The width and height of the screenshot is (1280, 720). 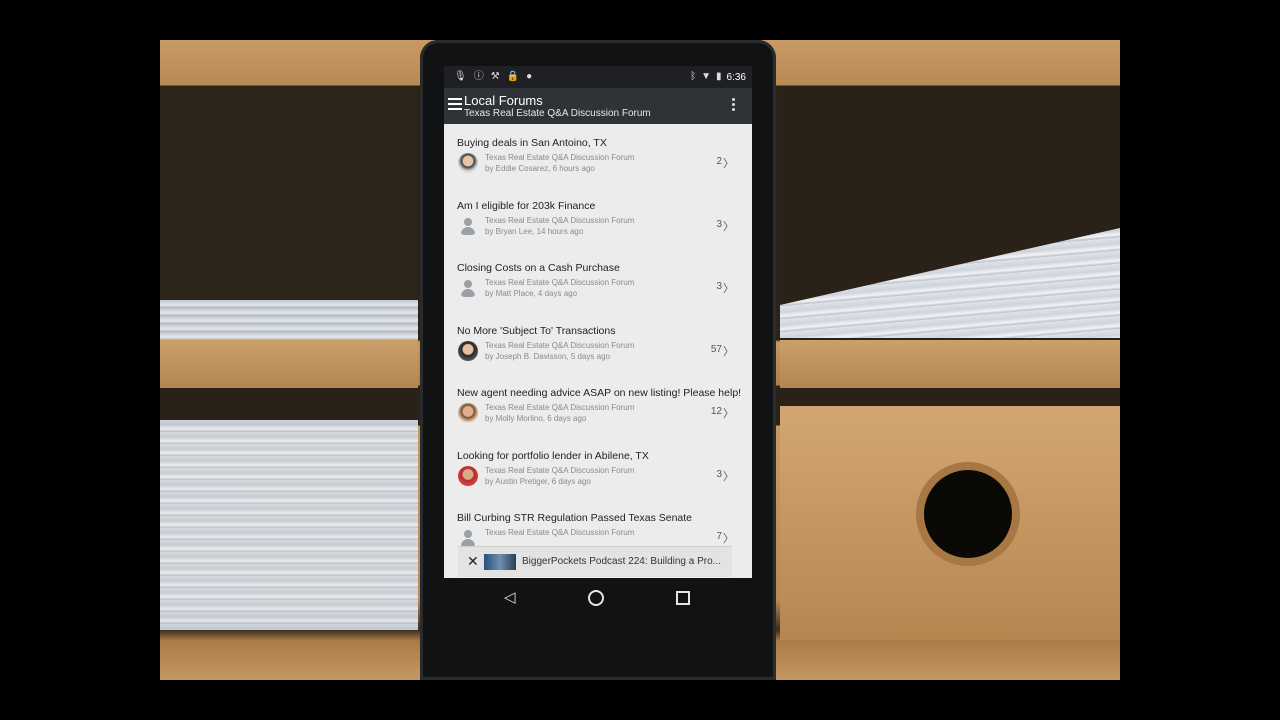 What do you see at coordinates (536, 418) in the screenshot?
I see `thread-byline: by Molly Morlino, 6 days ago` at bounding box center [536, 418].